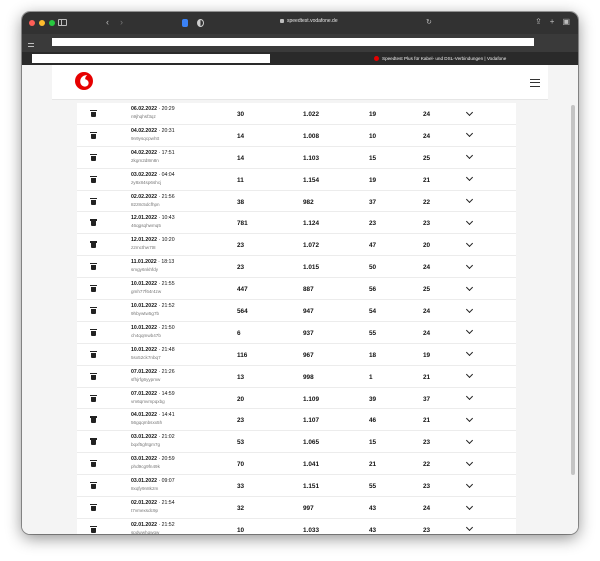 The height and width of the screenshot is (561, 600). I want to click on ping-value: 13, so click(241, 377).